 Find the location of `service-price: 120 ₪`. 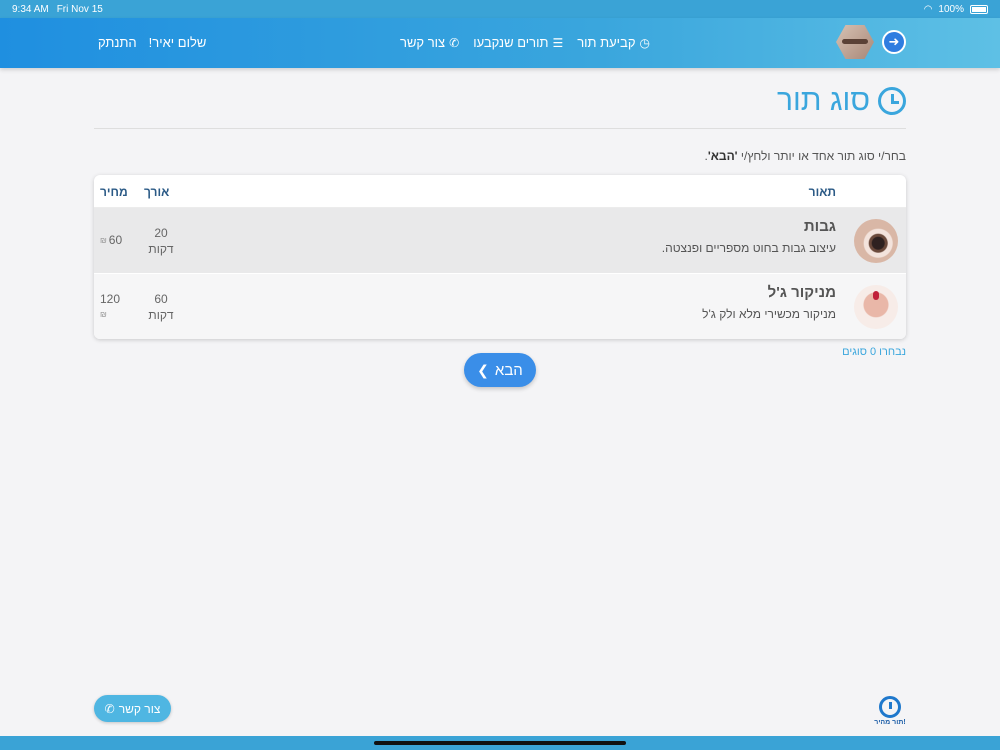

service-price: 120 ₪ is located at coordinates (110, 307).